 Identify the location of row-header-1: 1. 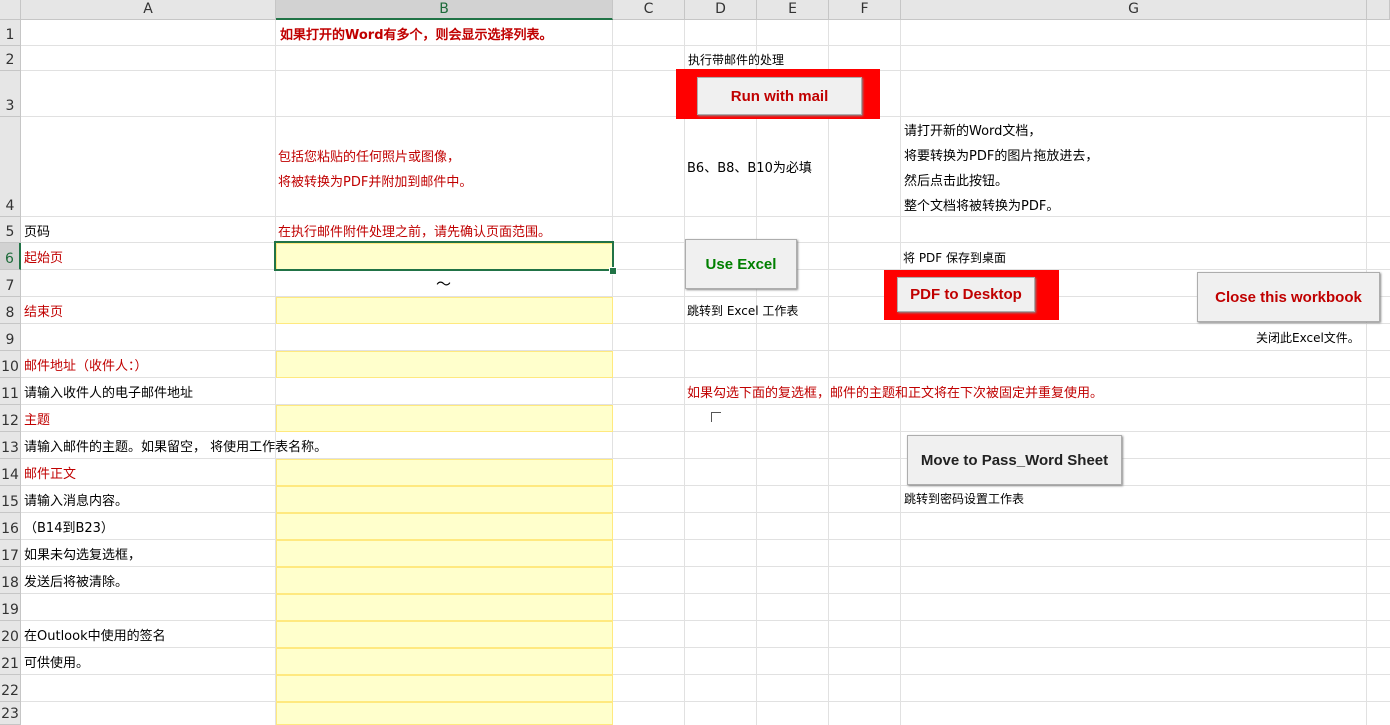
(10, 33).